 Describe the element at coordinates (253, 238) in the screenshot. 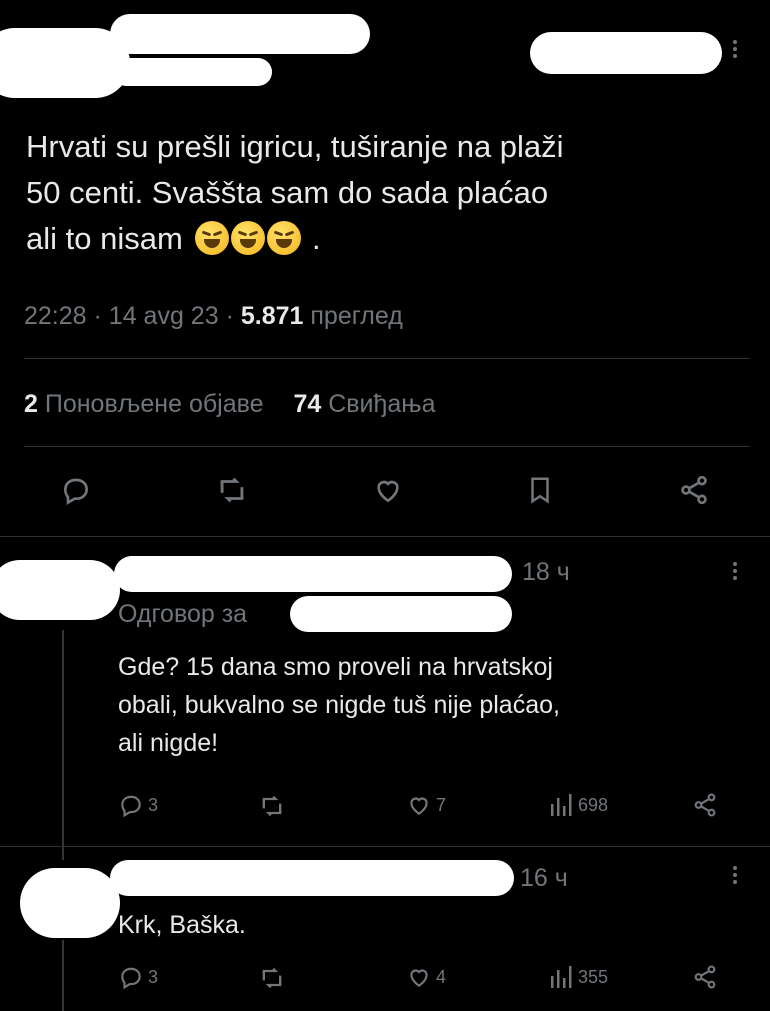

I see `laughing-emoji-icon` at that location.